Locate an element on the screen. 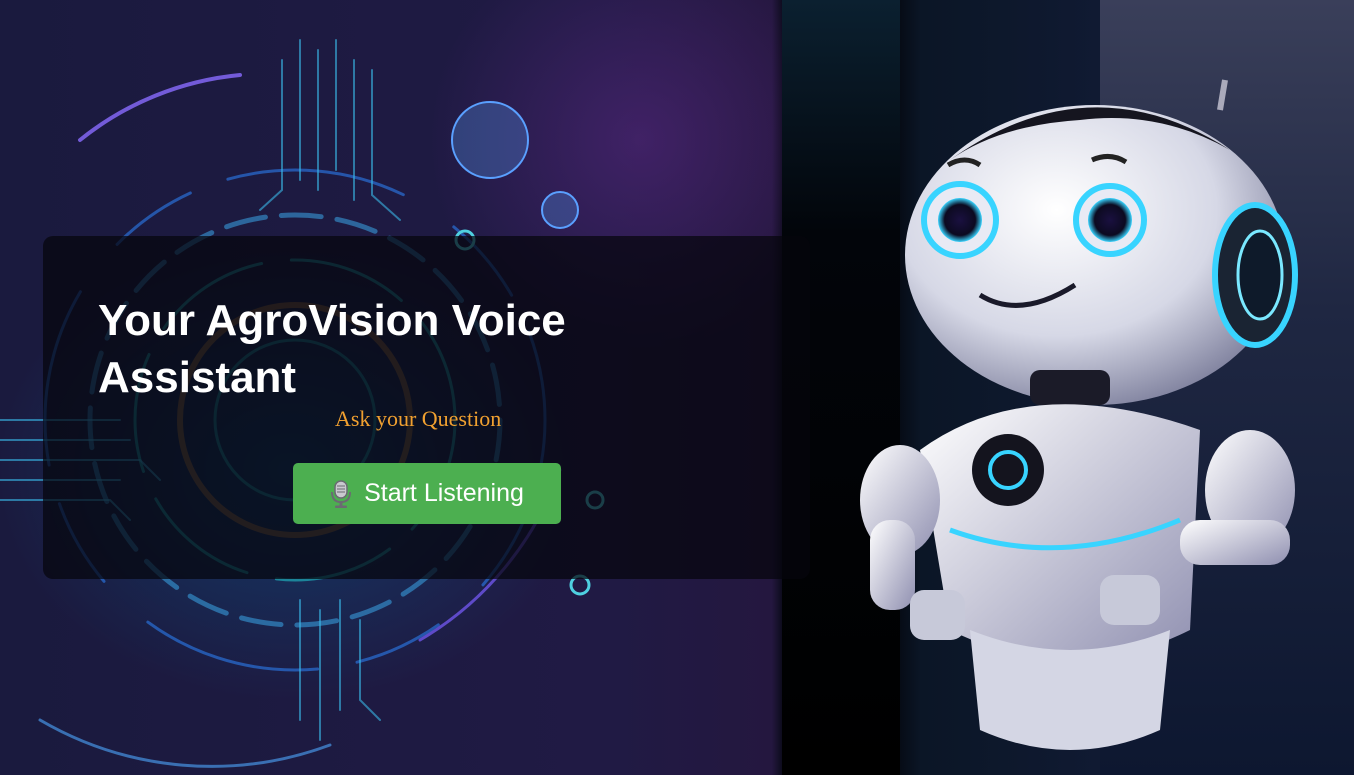  prompt-subtitle: Ask your Question is located at coordinates (418, 418).